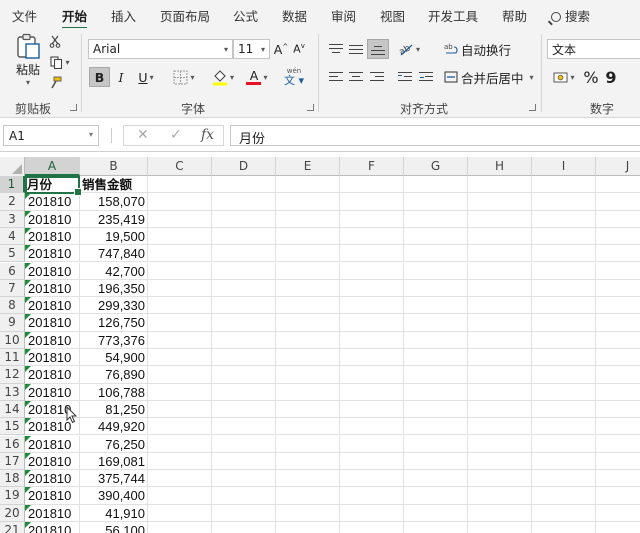 Image resolution: width=640 pixels, height=533 pixels. Describe the element at coordinates (12, 202) in the screenshot. I see `row-header: 2` at that location.